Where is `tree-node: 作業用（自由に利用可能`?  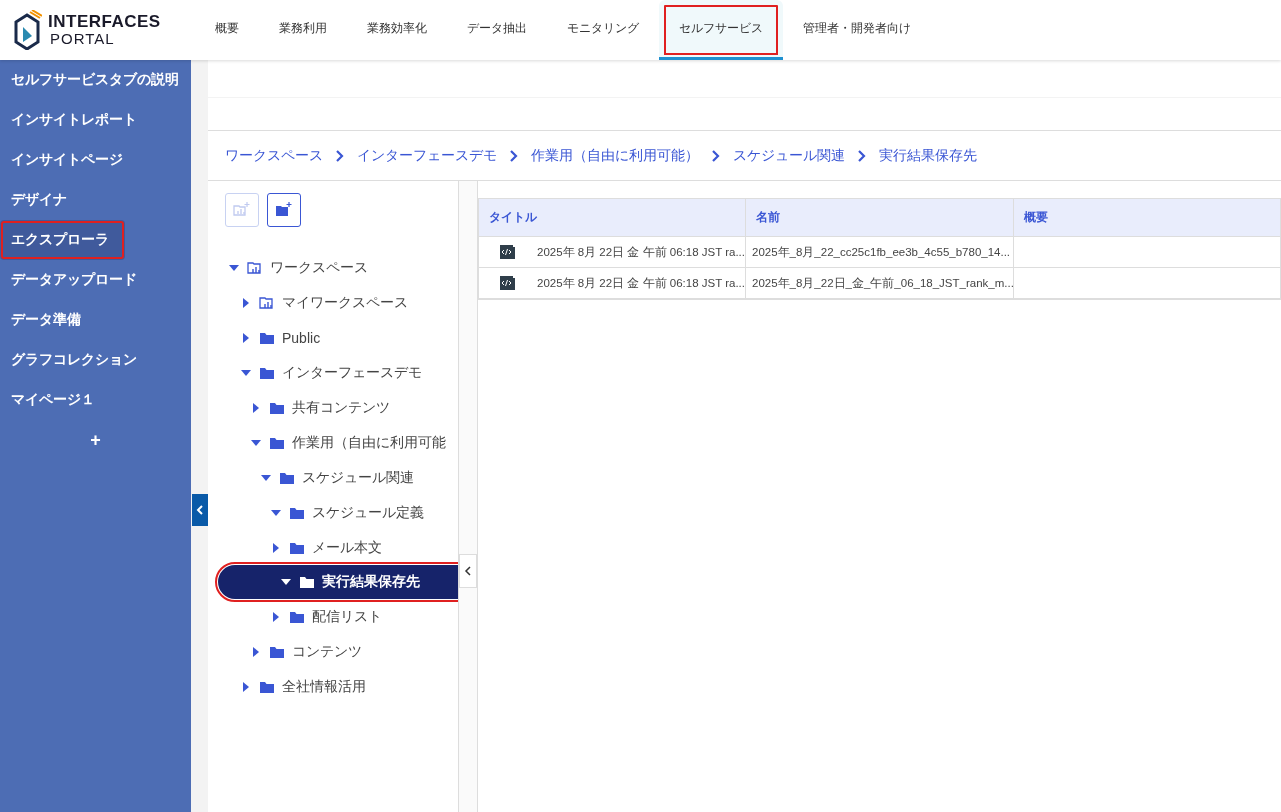 tree-node: 作業用（自由に利用可能 is located at coordinates (333, 442).